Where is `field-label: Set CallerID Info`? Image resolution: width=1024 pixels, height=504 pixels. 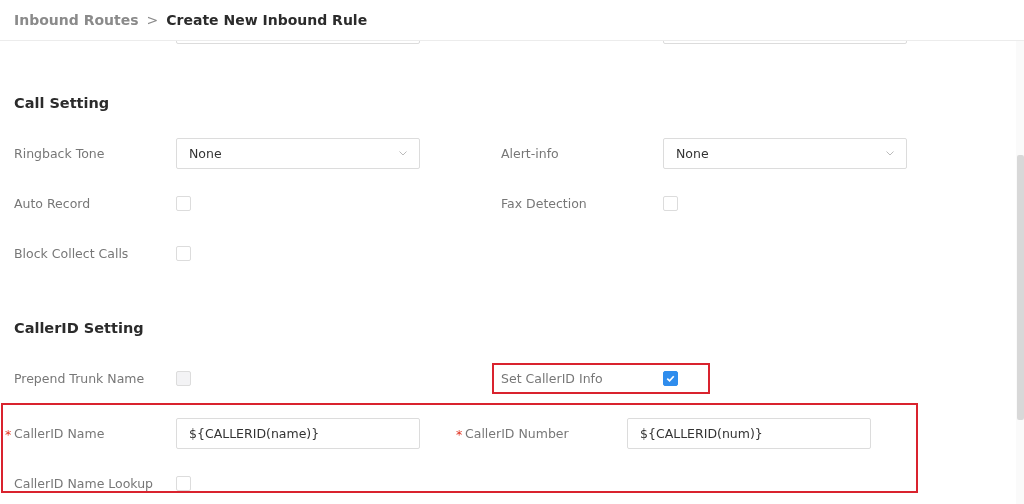
field-label: Set CallerID Info is located at coordinates (552, 378).